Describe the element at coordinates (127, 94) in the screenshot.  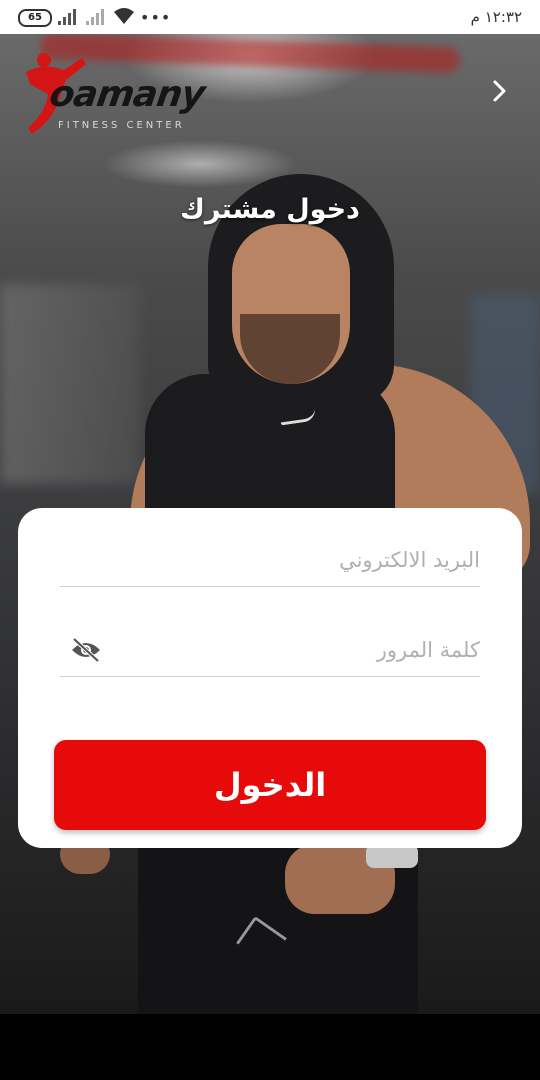
I see `logo-wordmark: oamany` at that location.